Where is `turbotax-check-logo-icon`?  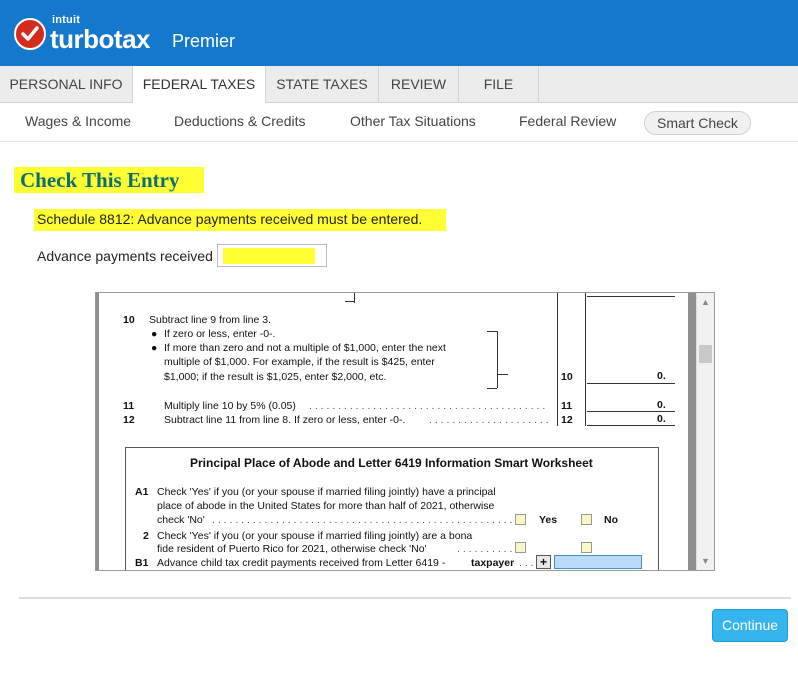
turbotax-check-logo-icon is located at coordinates (30, 34).